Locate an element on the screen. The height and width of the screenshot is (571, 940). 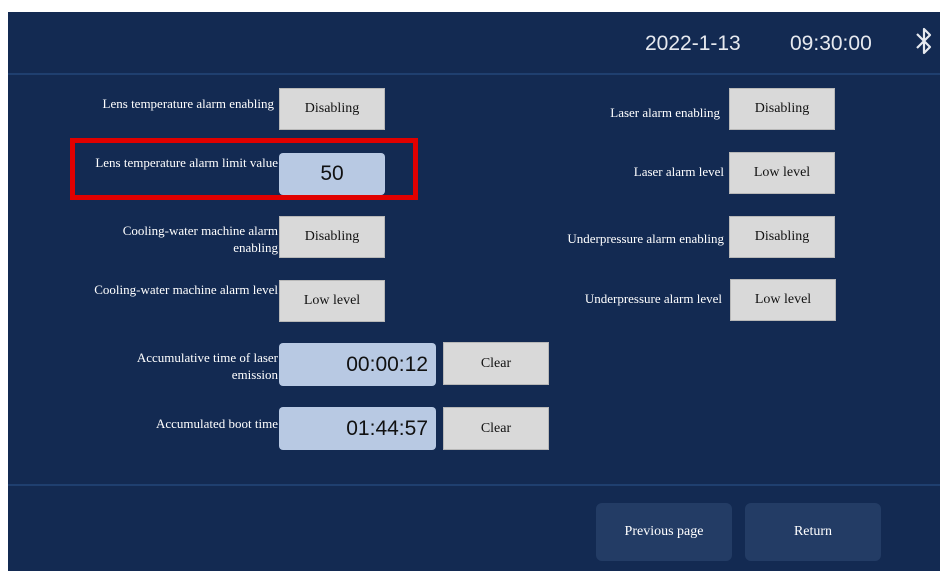
laser-enable-label: Laser alarm enabling is located at coordinates (665, 112).